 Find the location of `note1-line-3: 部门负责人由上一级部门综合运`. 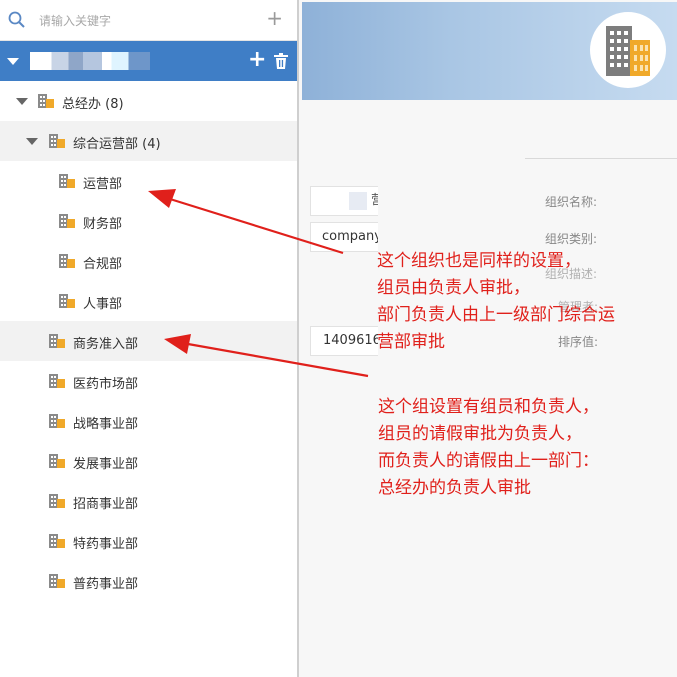

note1-line-3: 部门负责人由上一级部门综合运 is located at coordinates (496, 315).